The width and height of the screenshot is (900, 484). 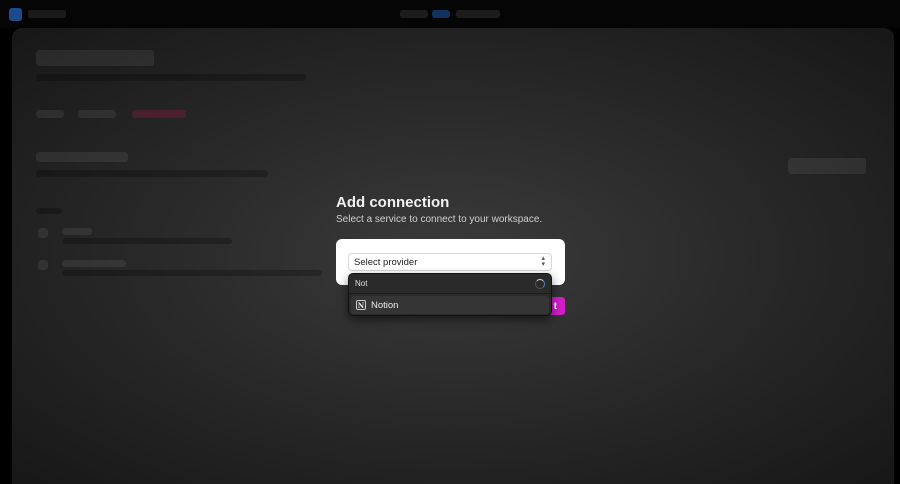 I want to click on chevron-up-down-icon: ▴ ▾, so click(x=543, y=261).